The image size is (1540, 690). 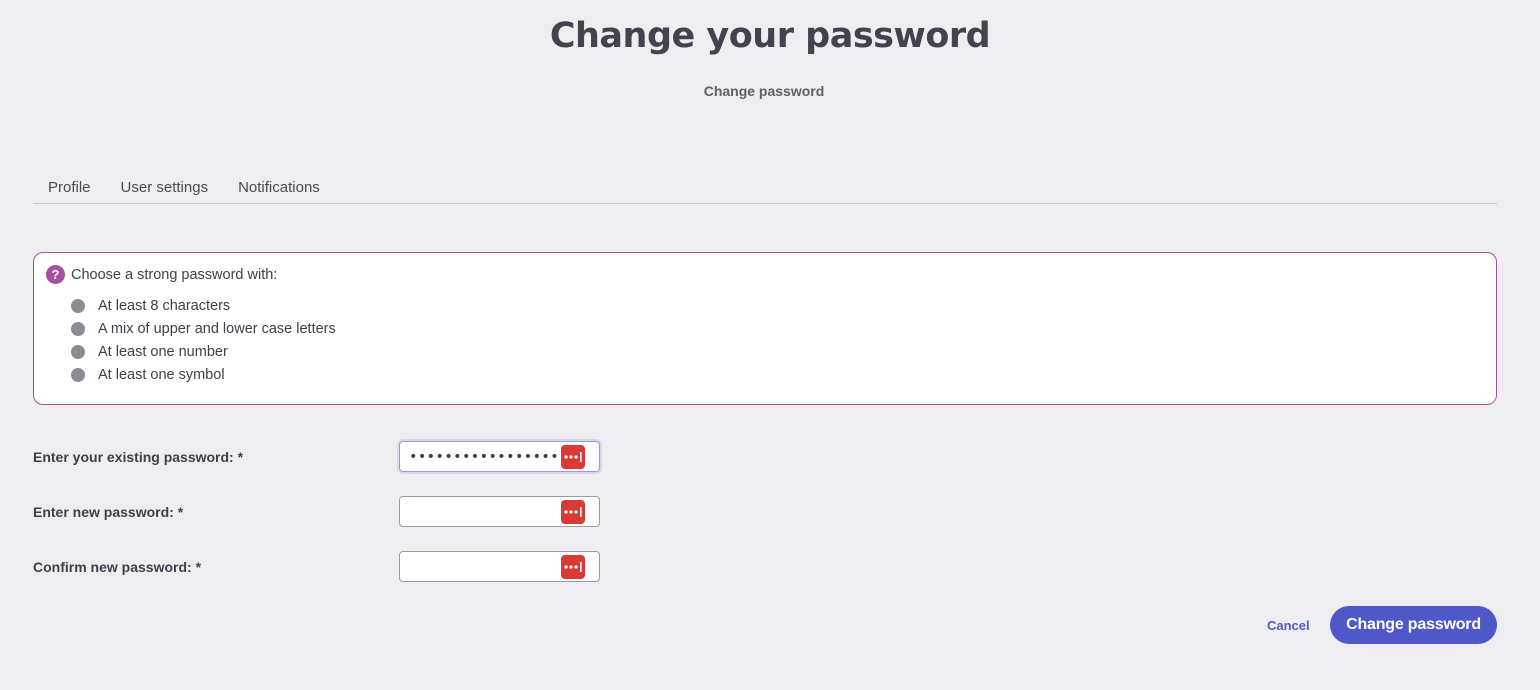 What do you see at coordinates (217, 328) in the screenshot?
I see `requirement-text: A mix of upper and lower case letters` at bounding box center [217, 328].